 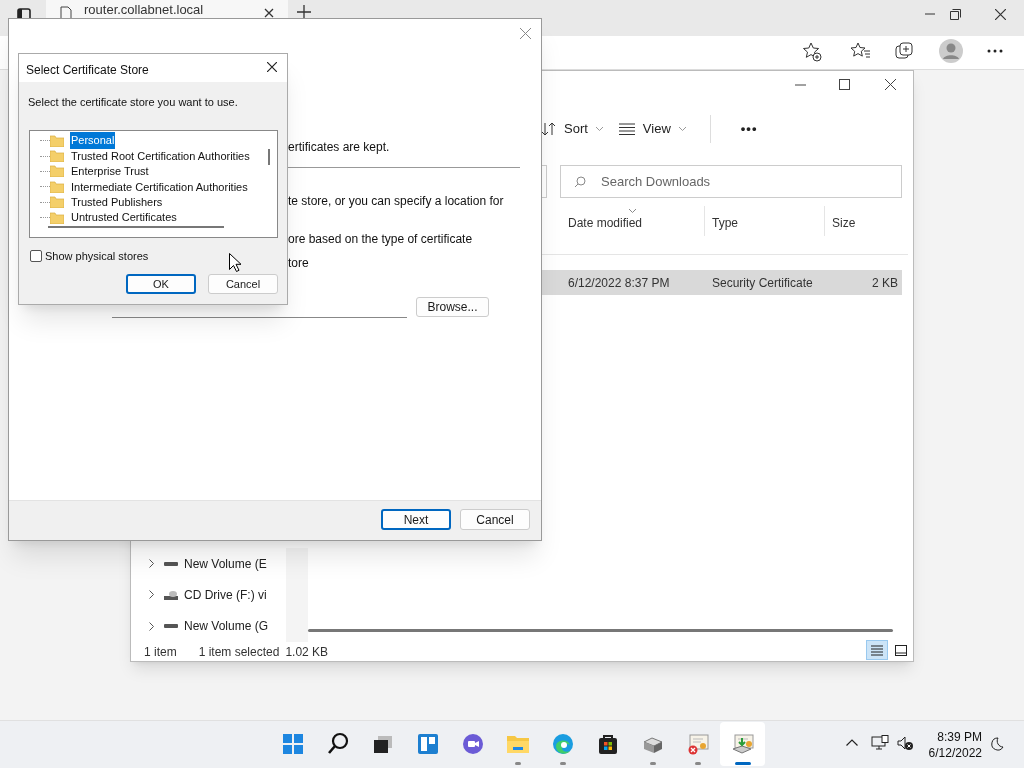 I want to click on column-header: Type, so click(x=725, y=223).